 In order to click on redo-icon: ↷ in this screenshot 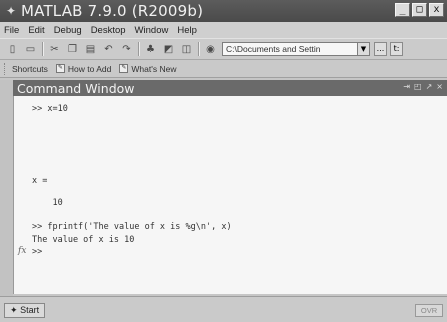, I will do `click(126, 49)`.